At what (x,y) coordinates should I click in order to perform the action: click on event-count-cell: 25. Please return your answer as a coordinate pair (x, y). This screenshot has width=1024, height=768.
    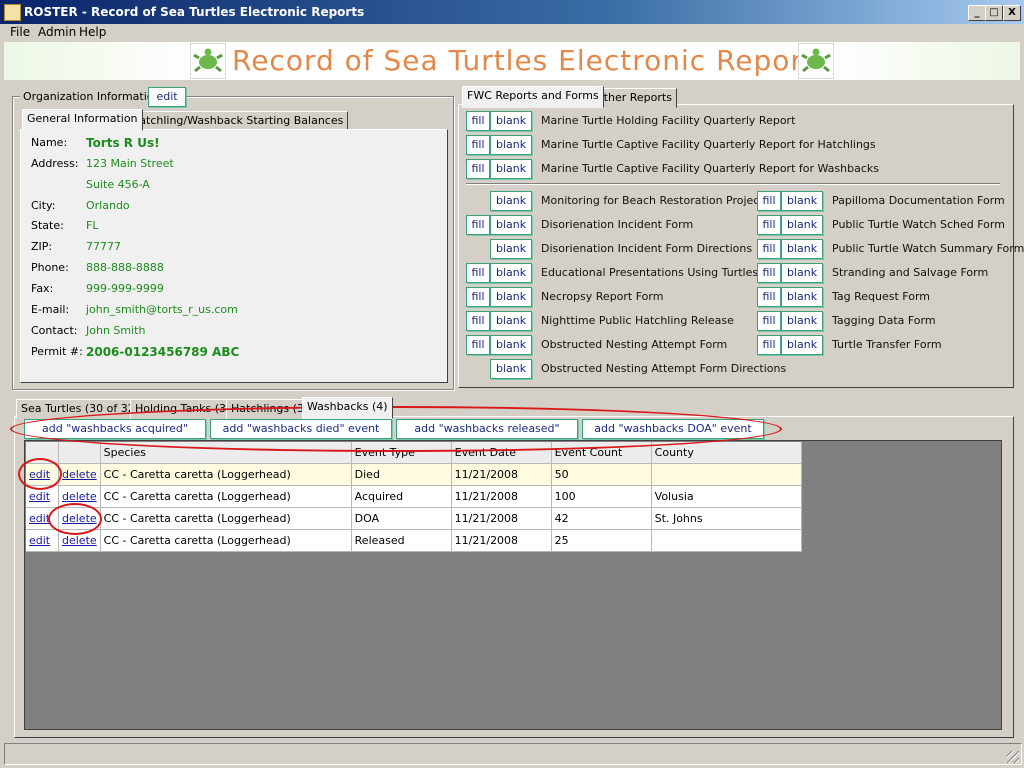
    Looking at the image, I should click on (601, 540).